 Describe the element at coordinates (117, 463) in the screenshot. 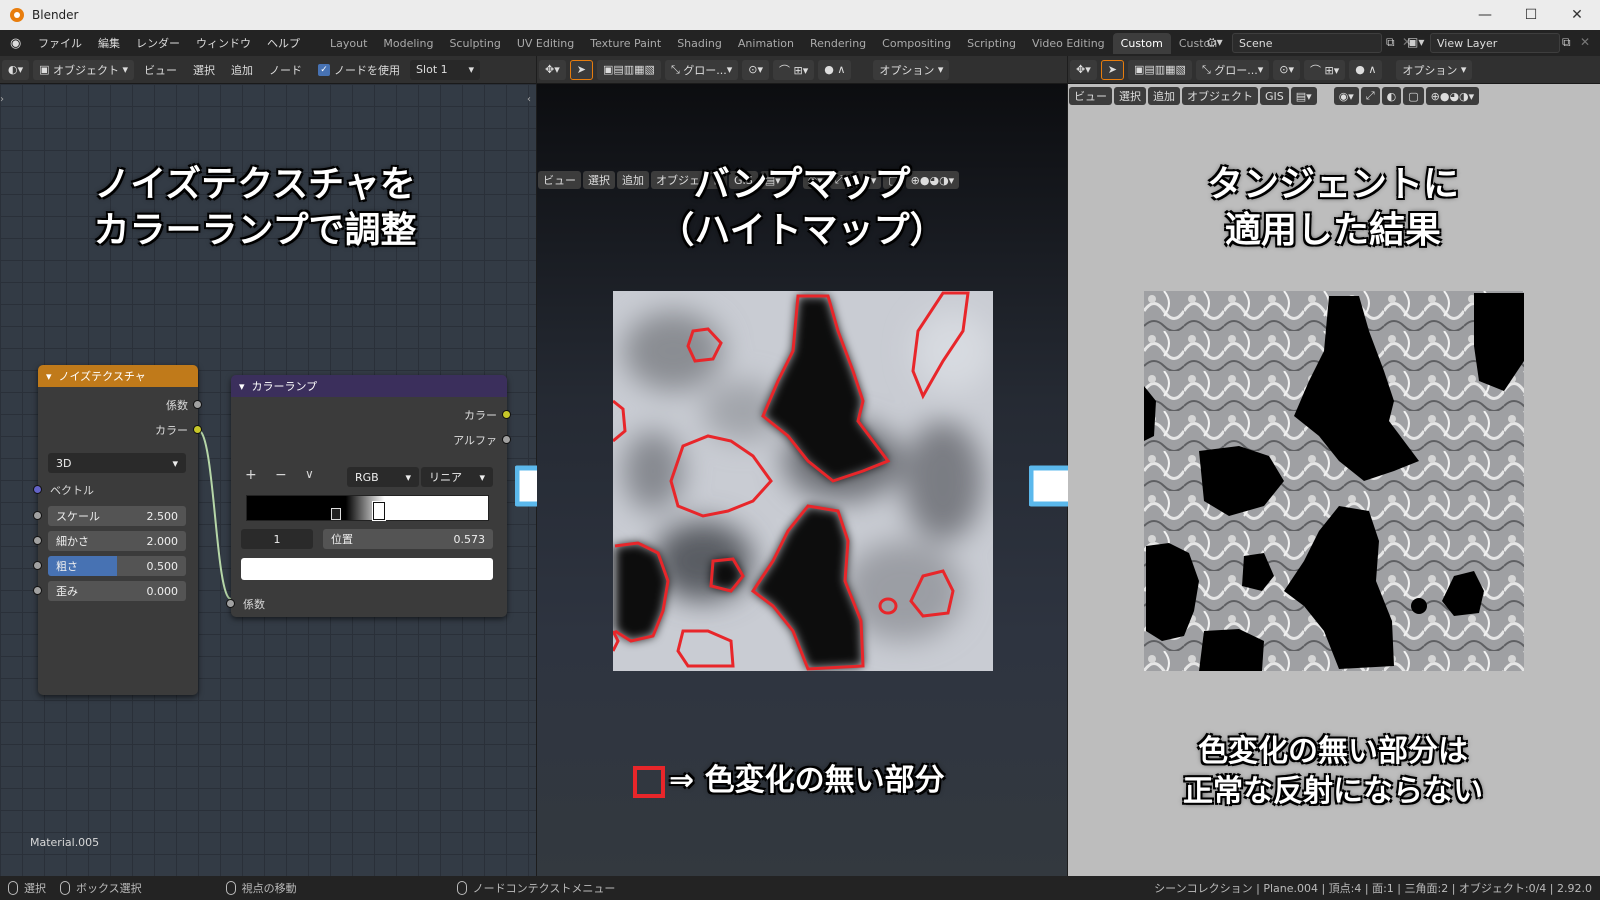

I see `dimension-dropdown: 3D ▾` at that location.